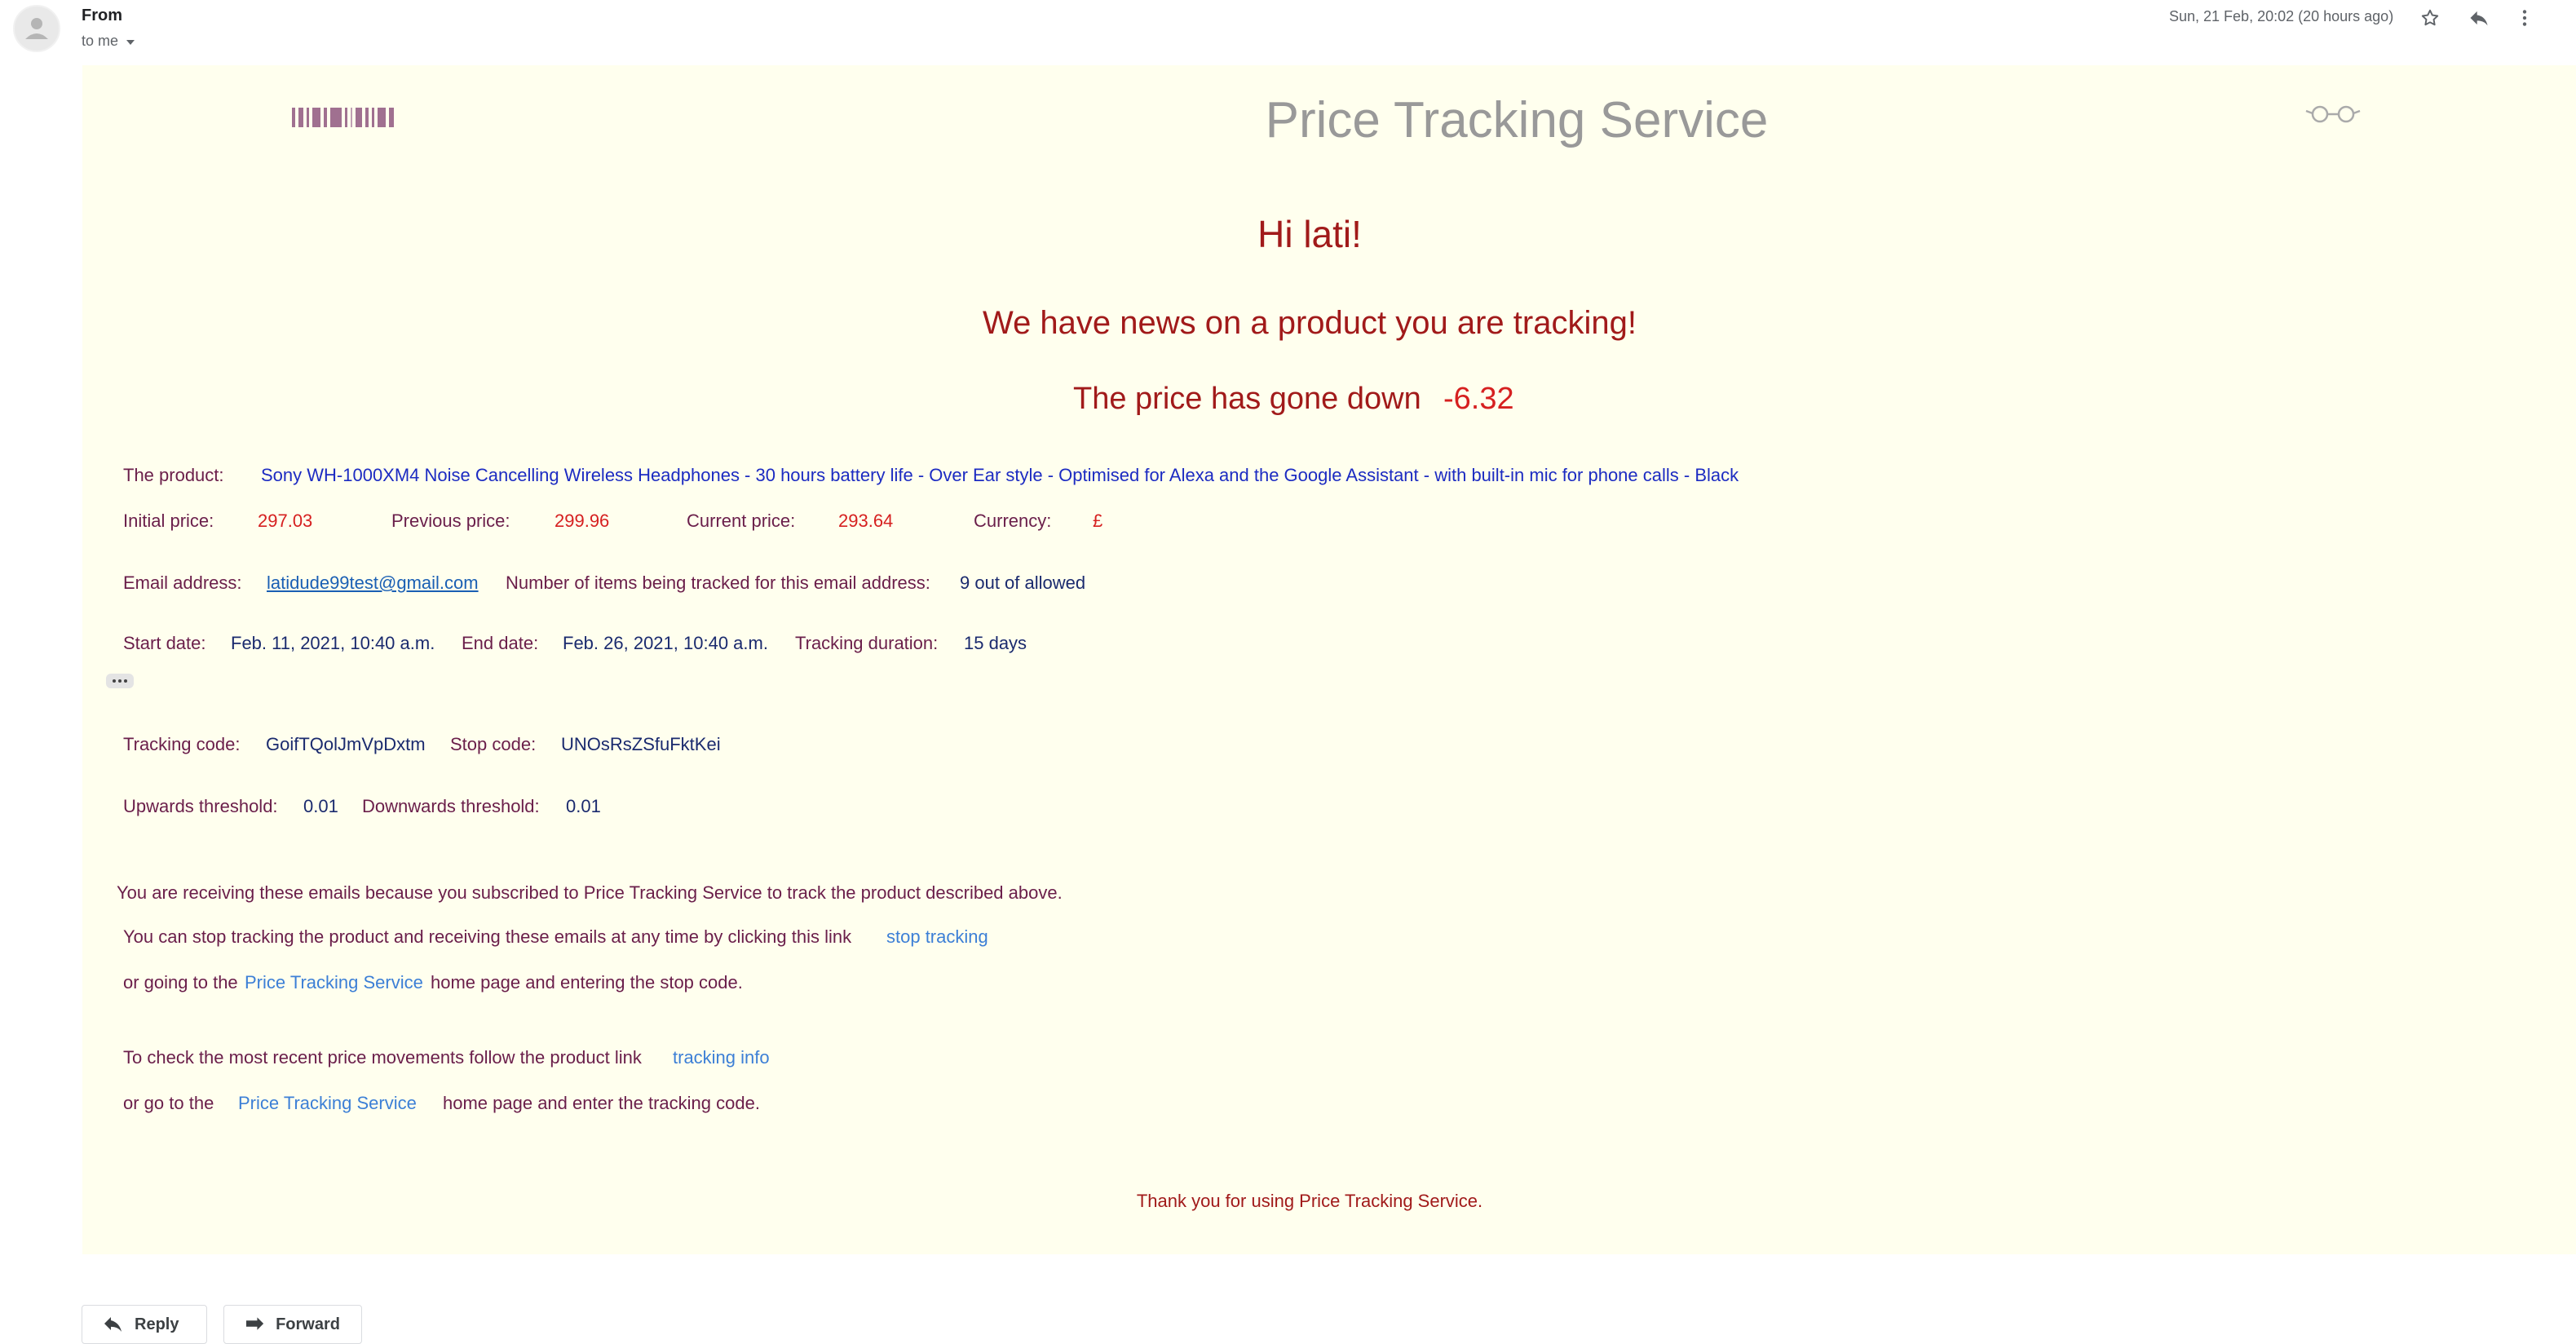  I want to click on currency-value: £, so click(1098, 521).